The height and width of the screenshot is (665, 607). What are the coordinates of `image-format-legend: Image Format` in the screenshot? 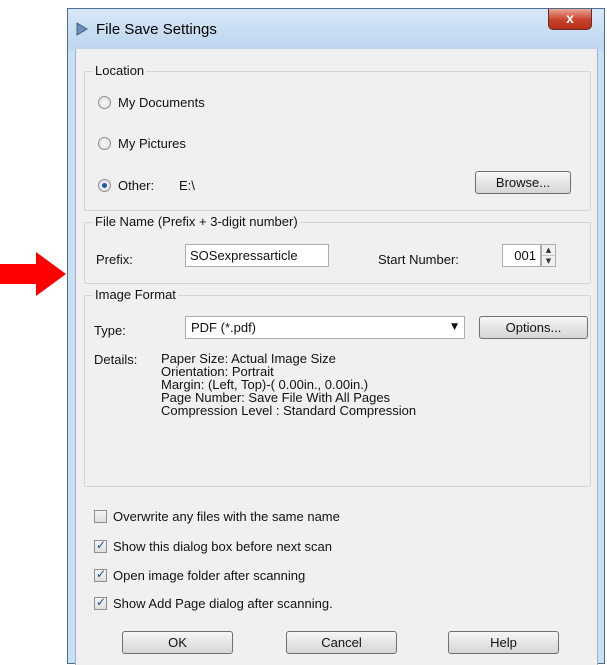 It's located at (135, 294).